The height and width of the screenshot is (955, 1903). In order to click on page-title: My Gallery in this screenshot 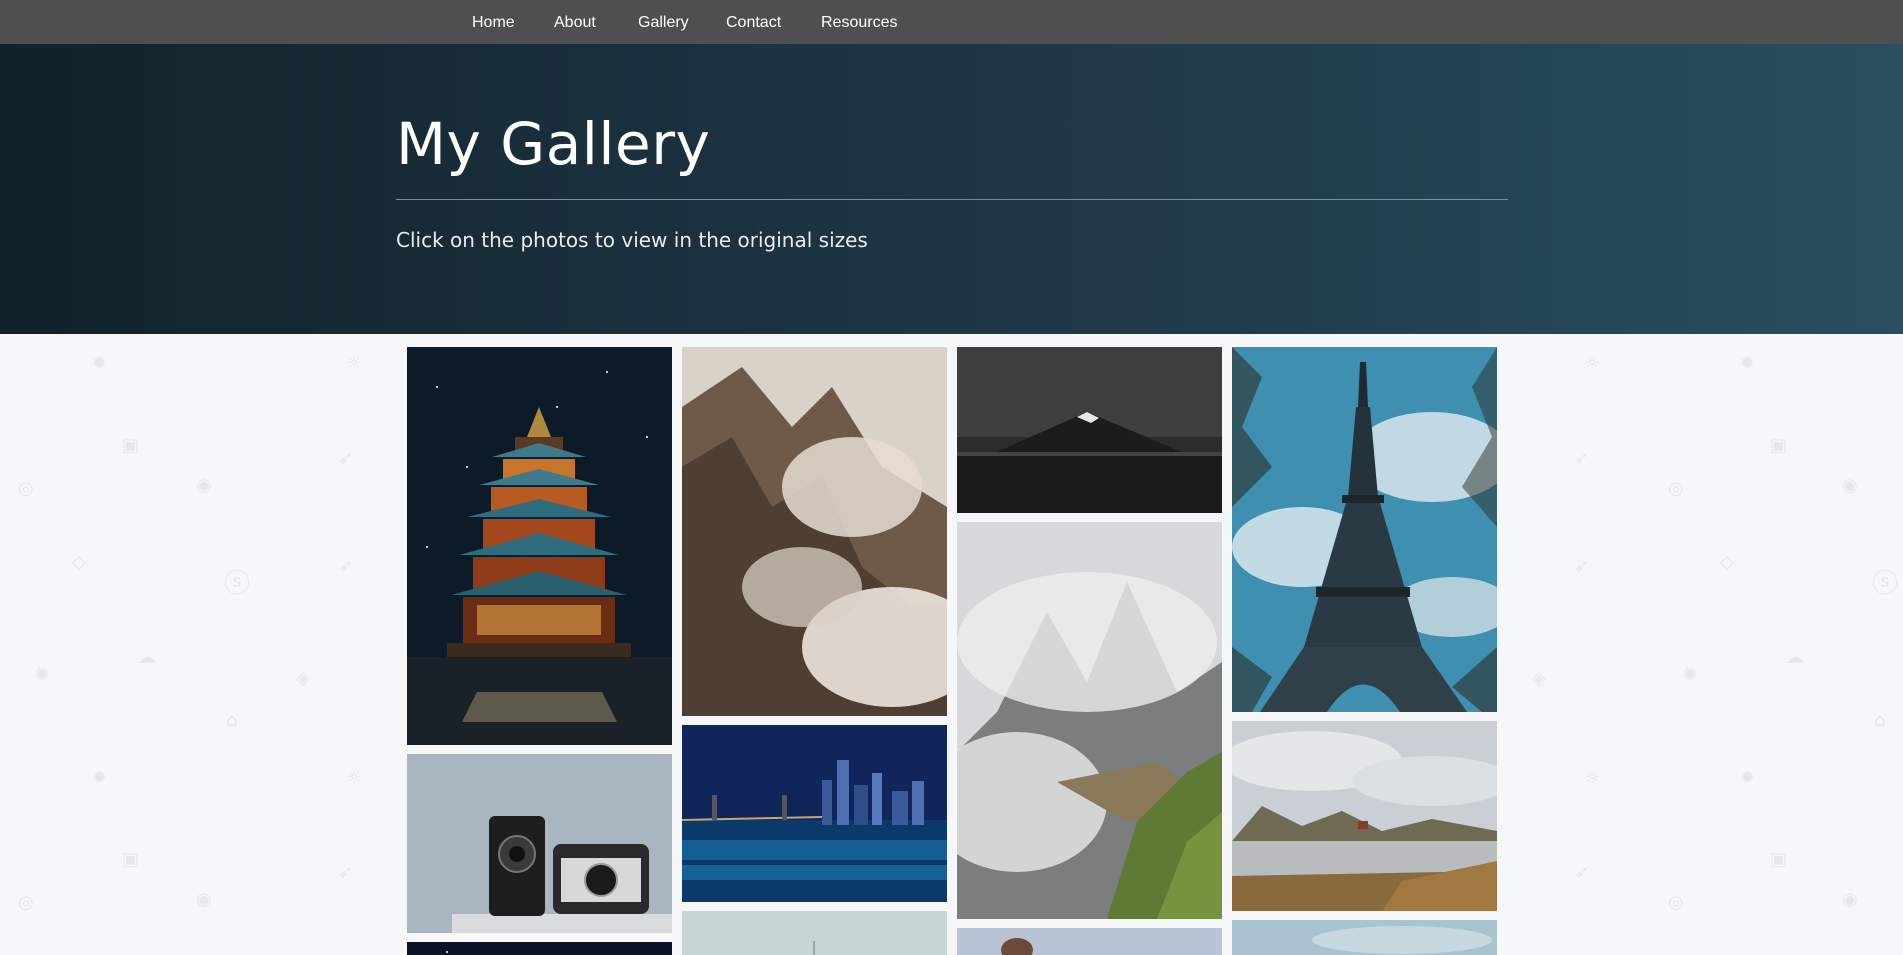, I will do `click(553, 144)`.